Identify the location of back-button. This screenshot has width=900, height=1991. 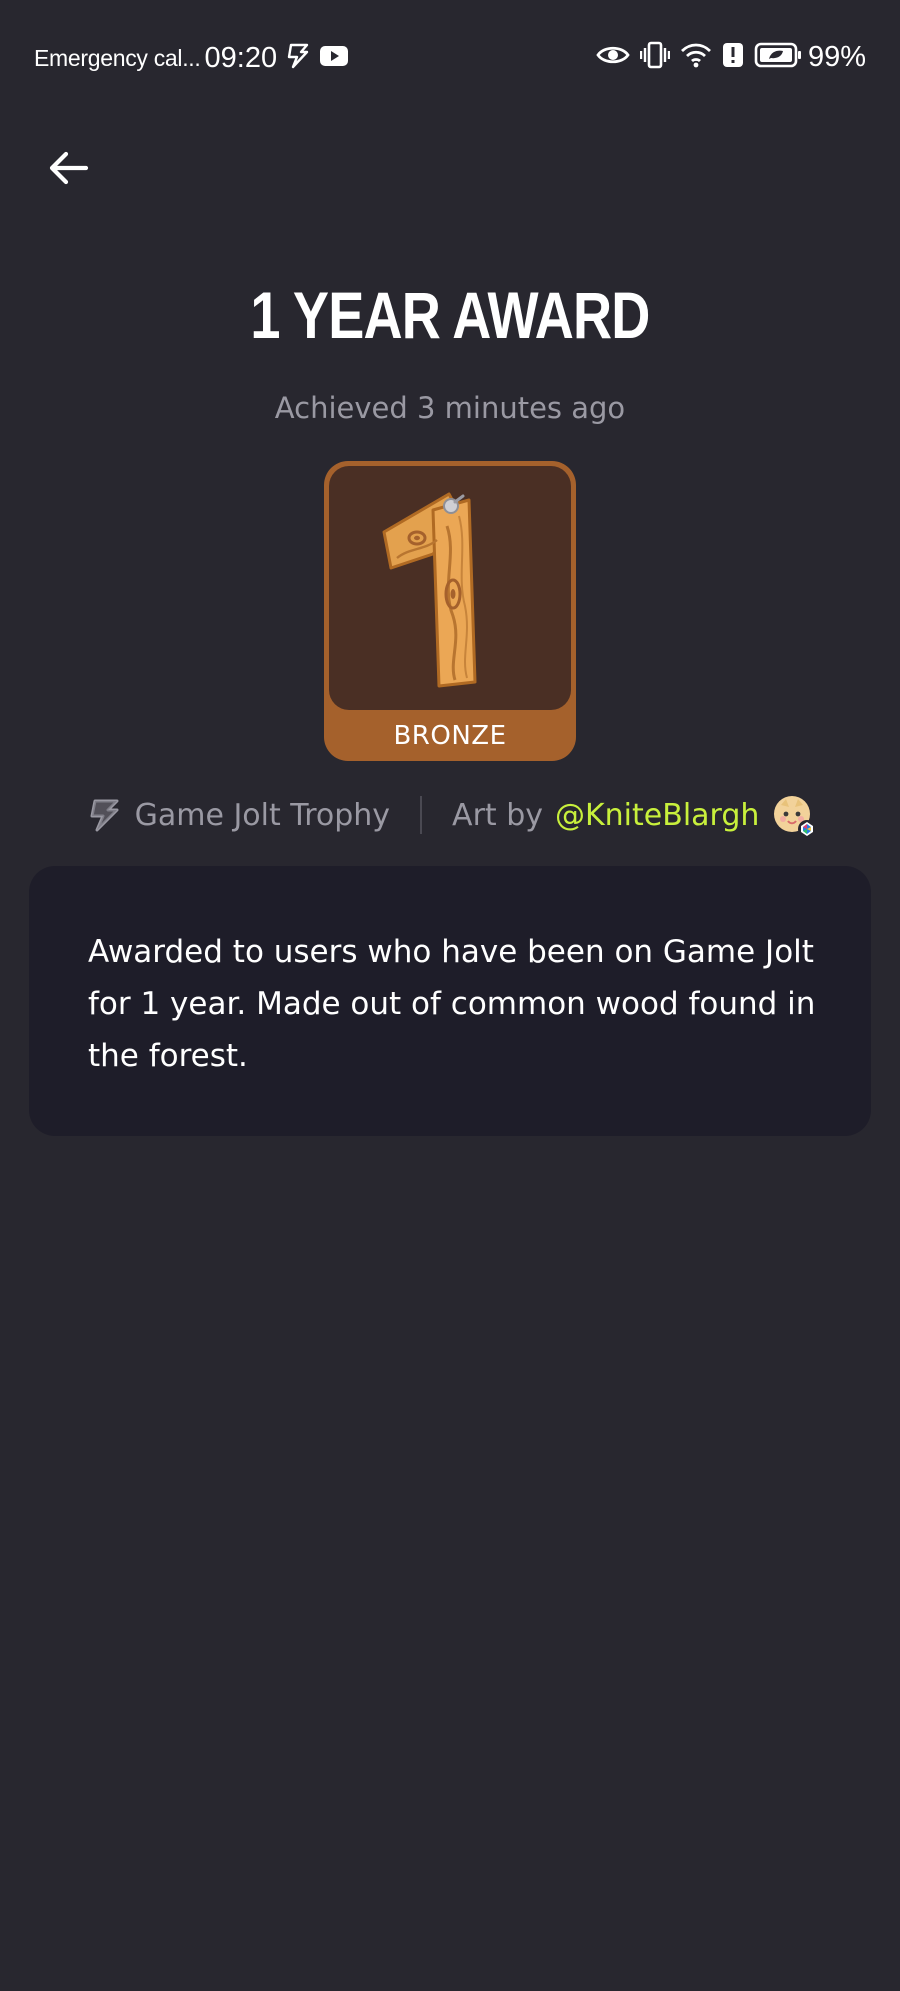
(68, 168).